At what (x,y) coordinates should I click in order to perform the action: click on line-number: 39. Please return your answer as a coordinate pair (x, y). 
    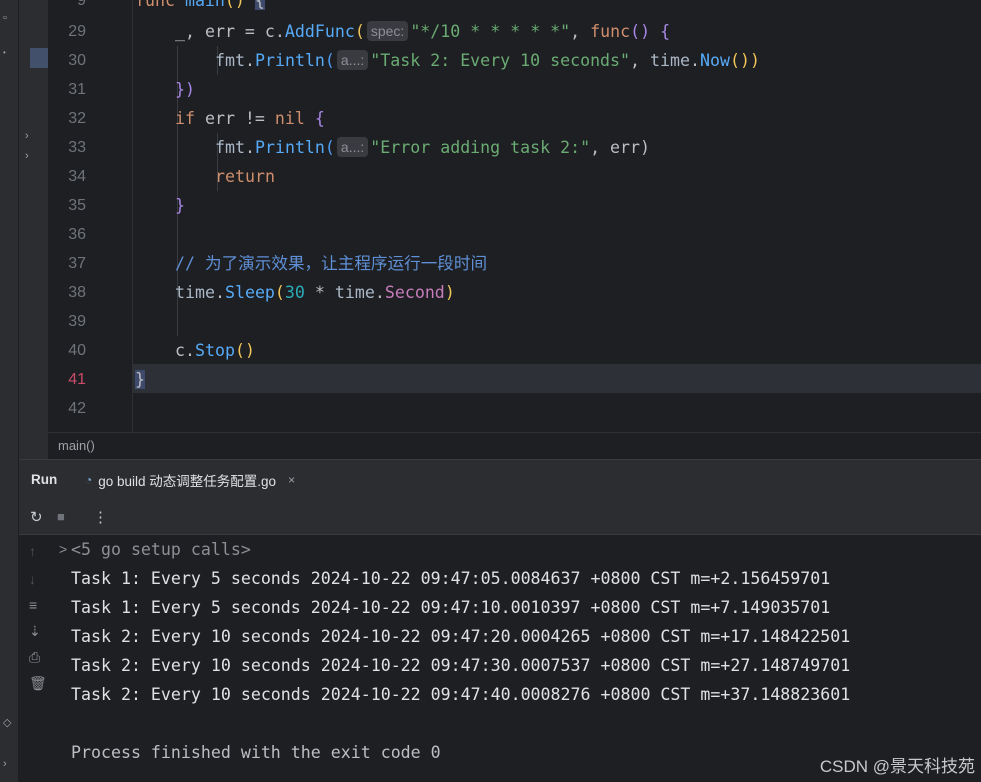
    Looking at the image, I should click on (77, 321).